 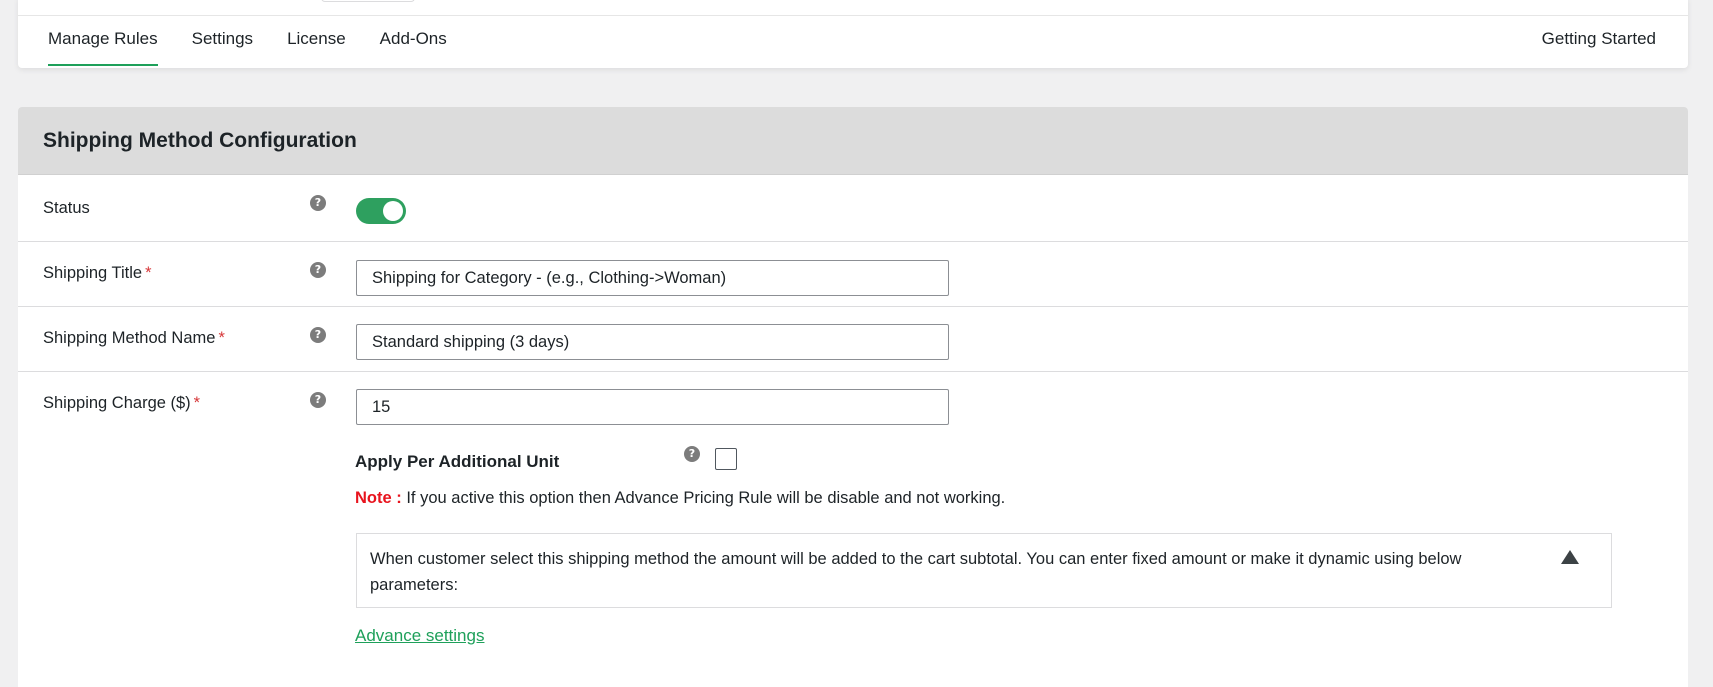 What do you see at coordinates (1599, 39) in the screenshot?
I see `getting-started-link: Getting Started` at bounding box center [1599, 39].